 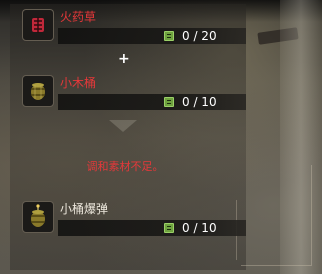 I want to click on ingredient-count: 0 / 20, so click(x=199, y=36).